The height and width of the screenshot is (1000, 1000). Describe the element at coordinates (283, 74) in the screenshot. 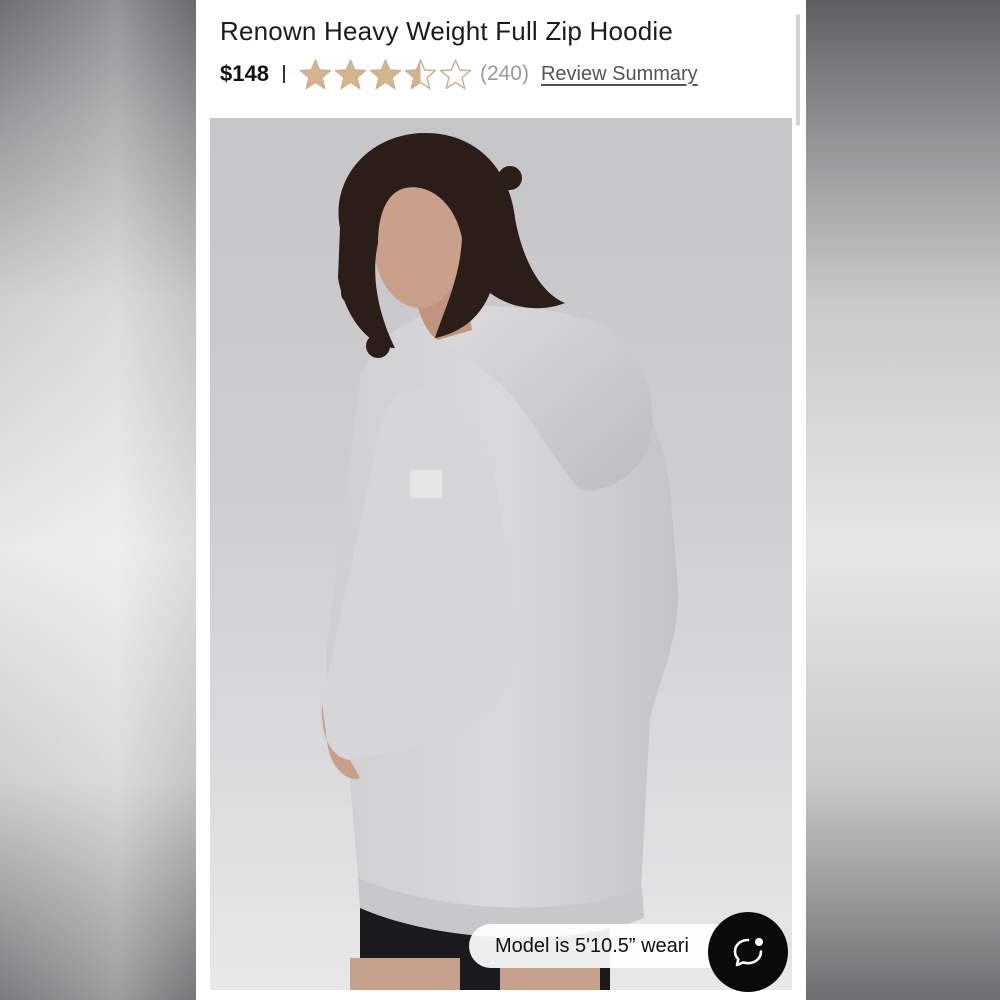

I see `divider` at that location.